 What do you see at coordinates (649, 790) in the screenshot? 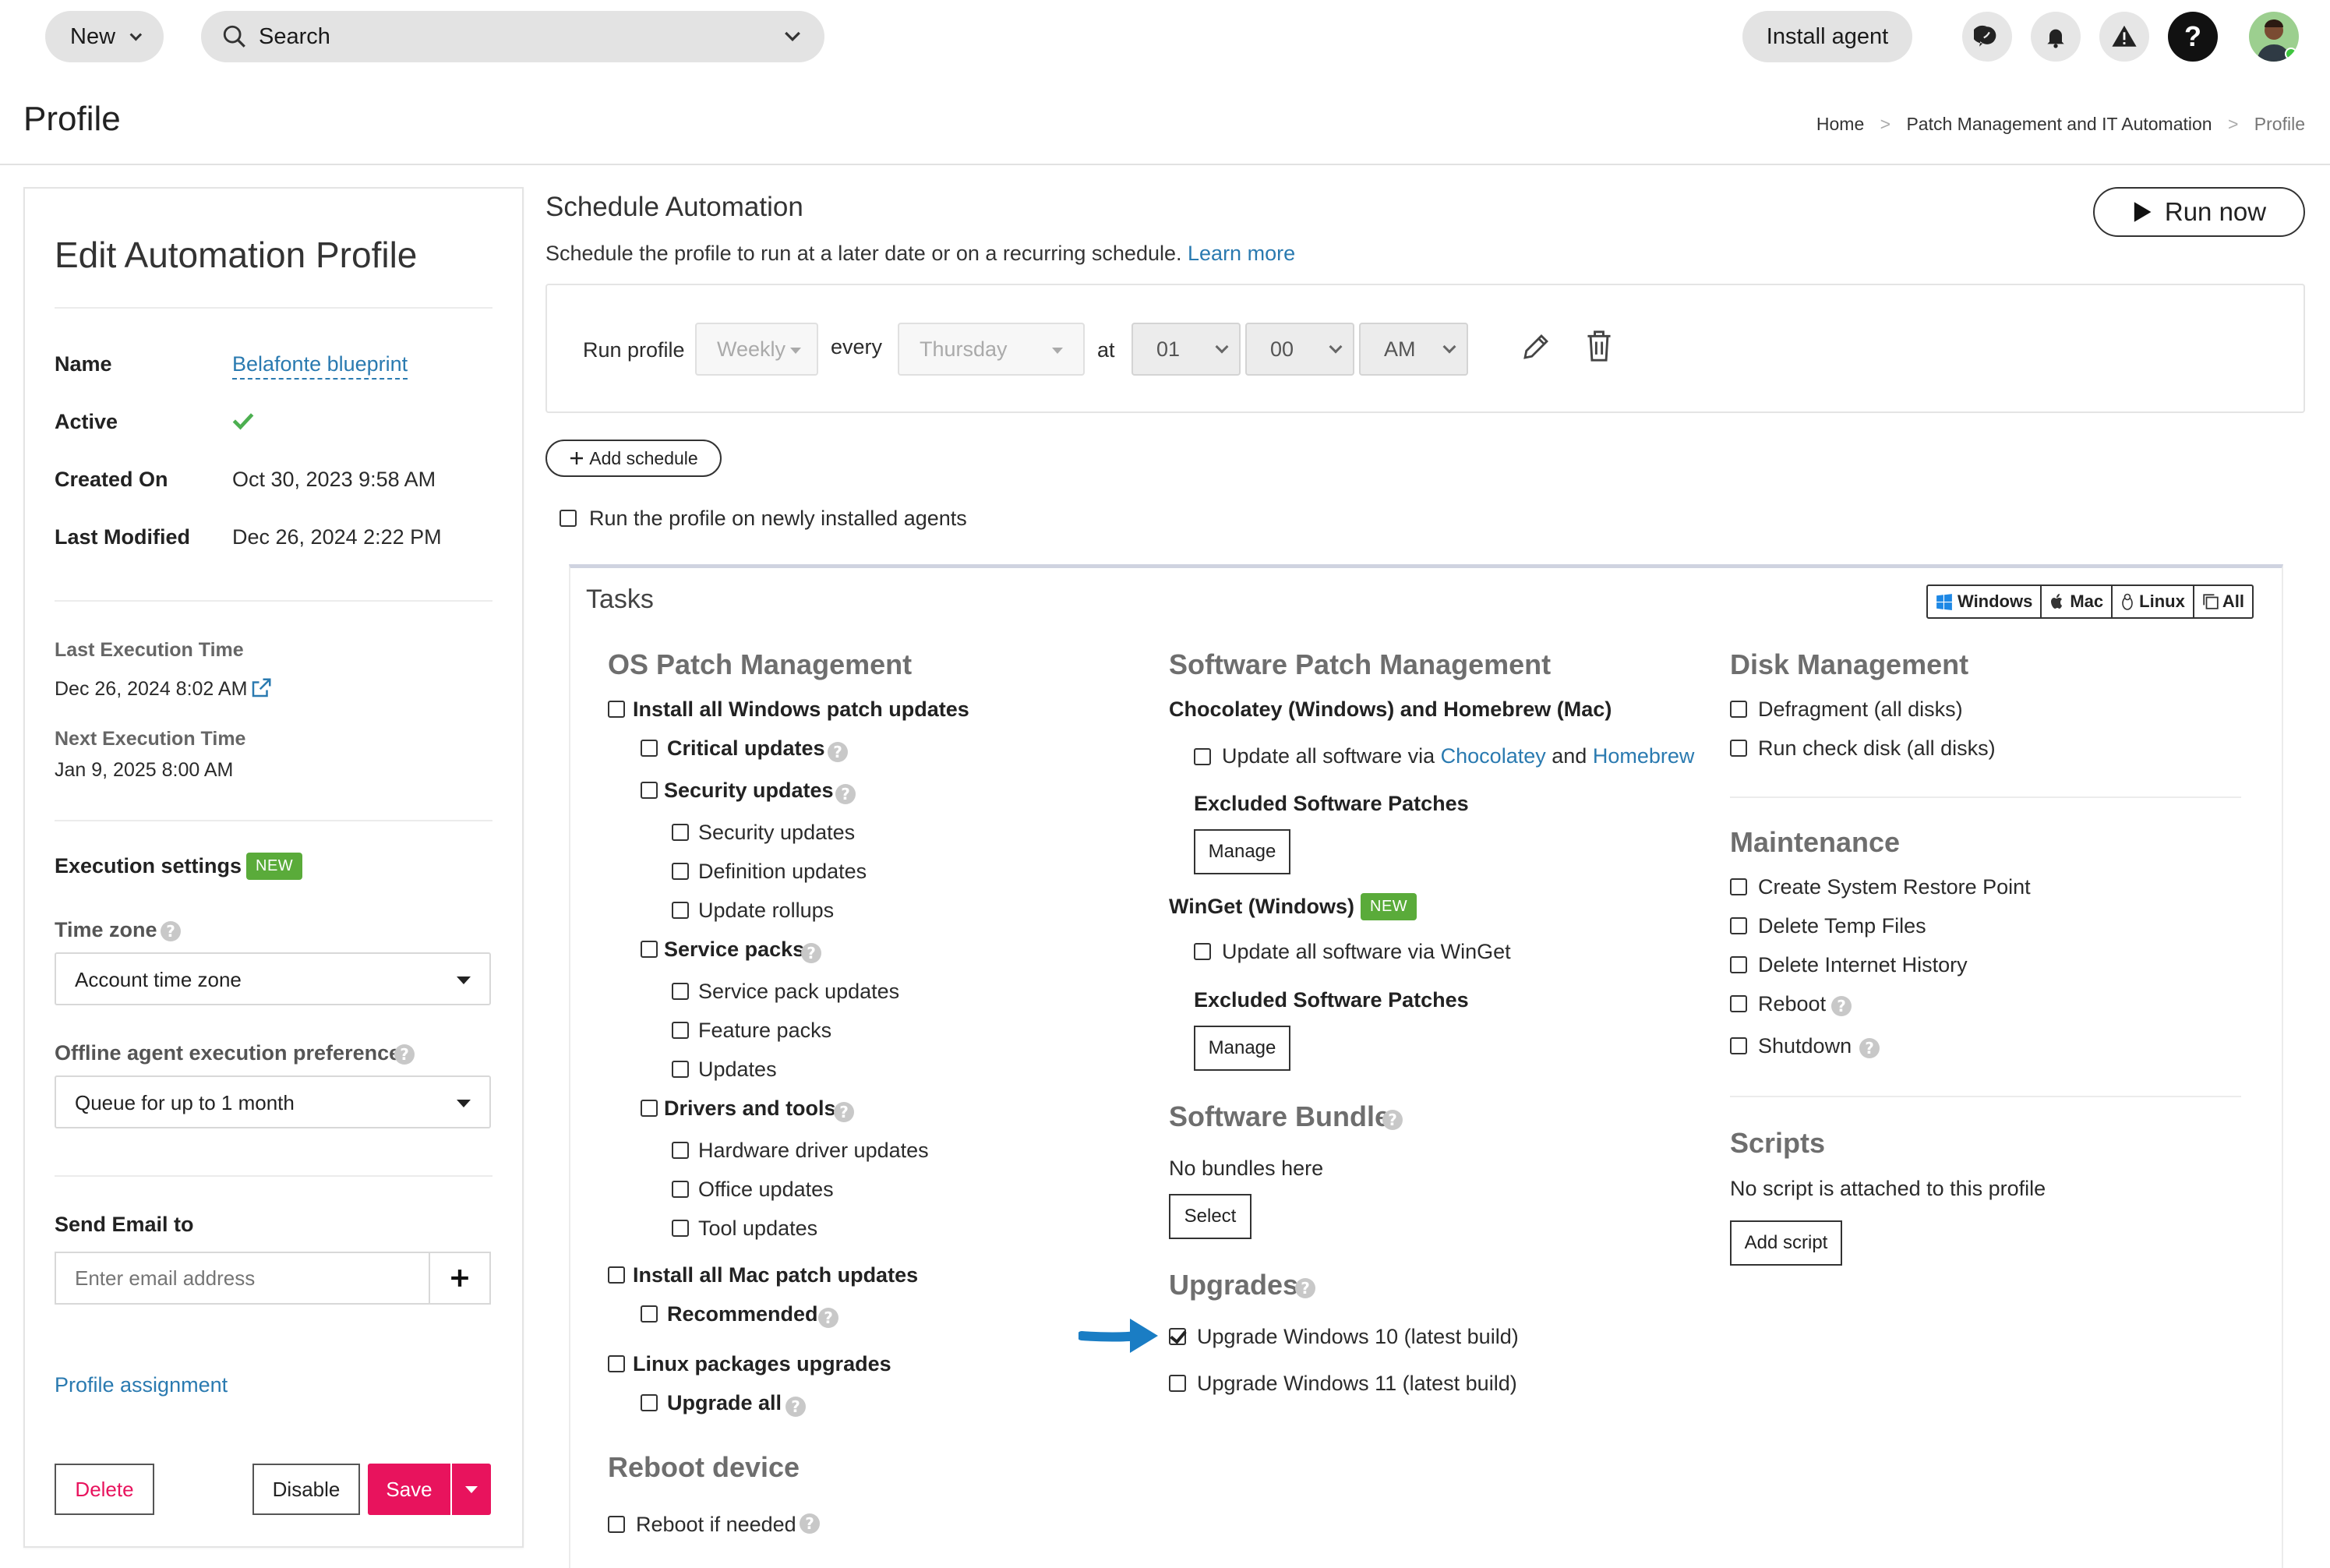
I see `security-checkbox` at bounding box center [649, 790].